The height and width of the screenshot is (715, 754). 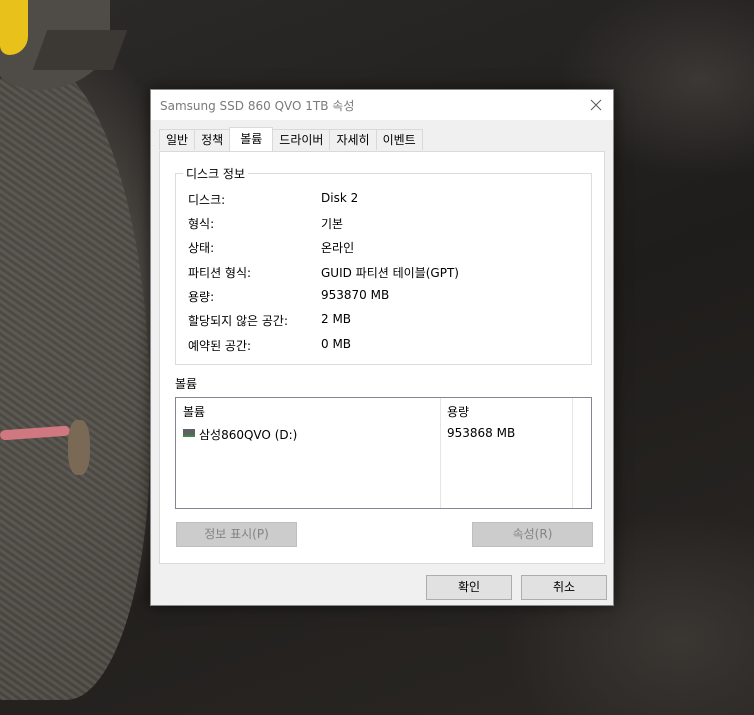 What do you see at coordinates (201, 248) in the screenshot?
I see `status-label: 상태:` at bounding box center [201, 248].